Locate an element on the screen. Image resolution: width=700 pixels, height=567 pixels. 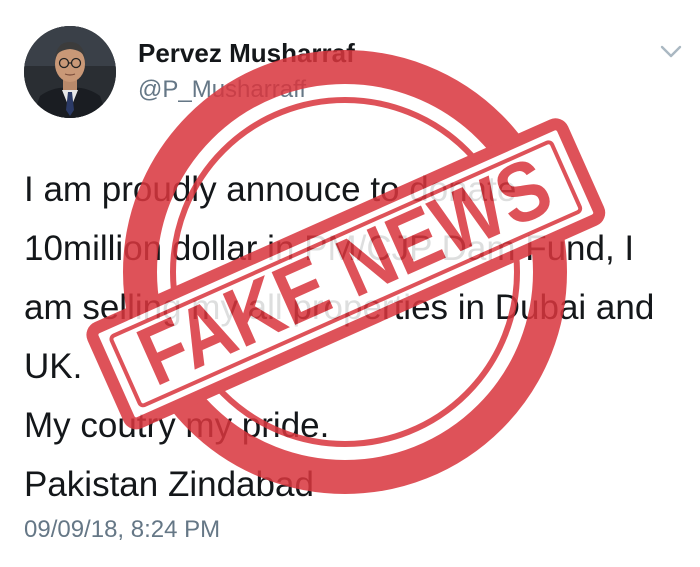
tweet-text-line: UK. is located at coordinates (53, 366).